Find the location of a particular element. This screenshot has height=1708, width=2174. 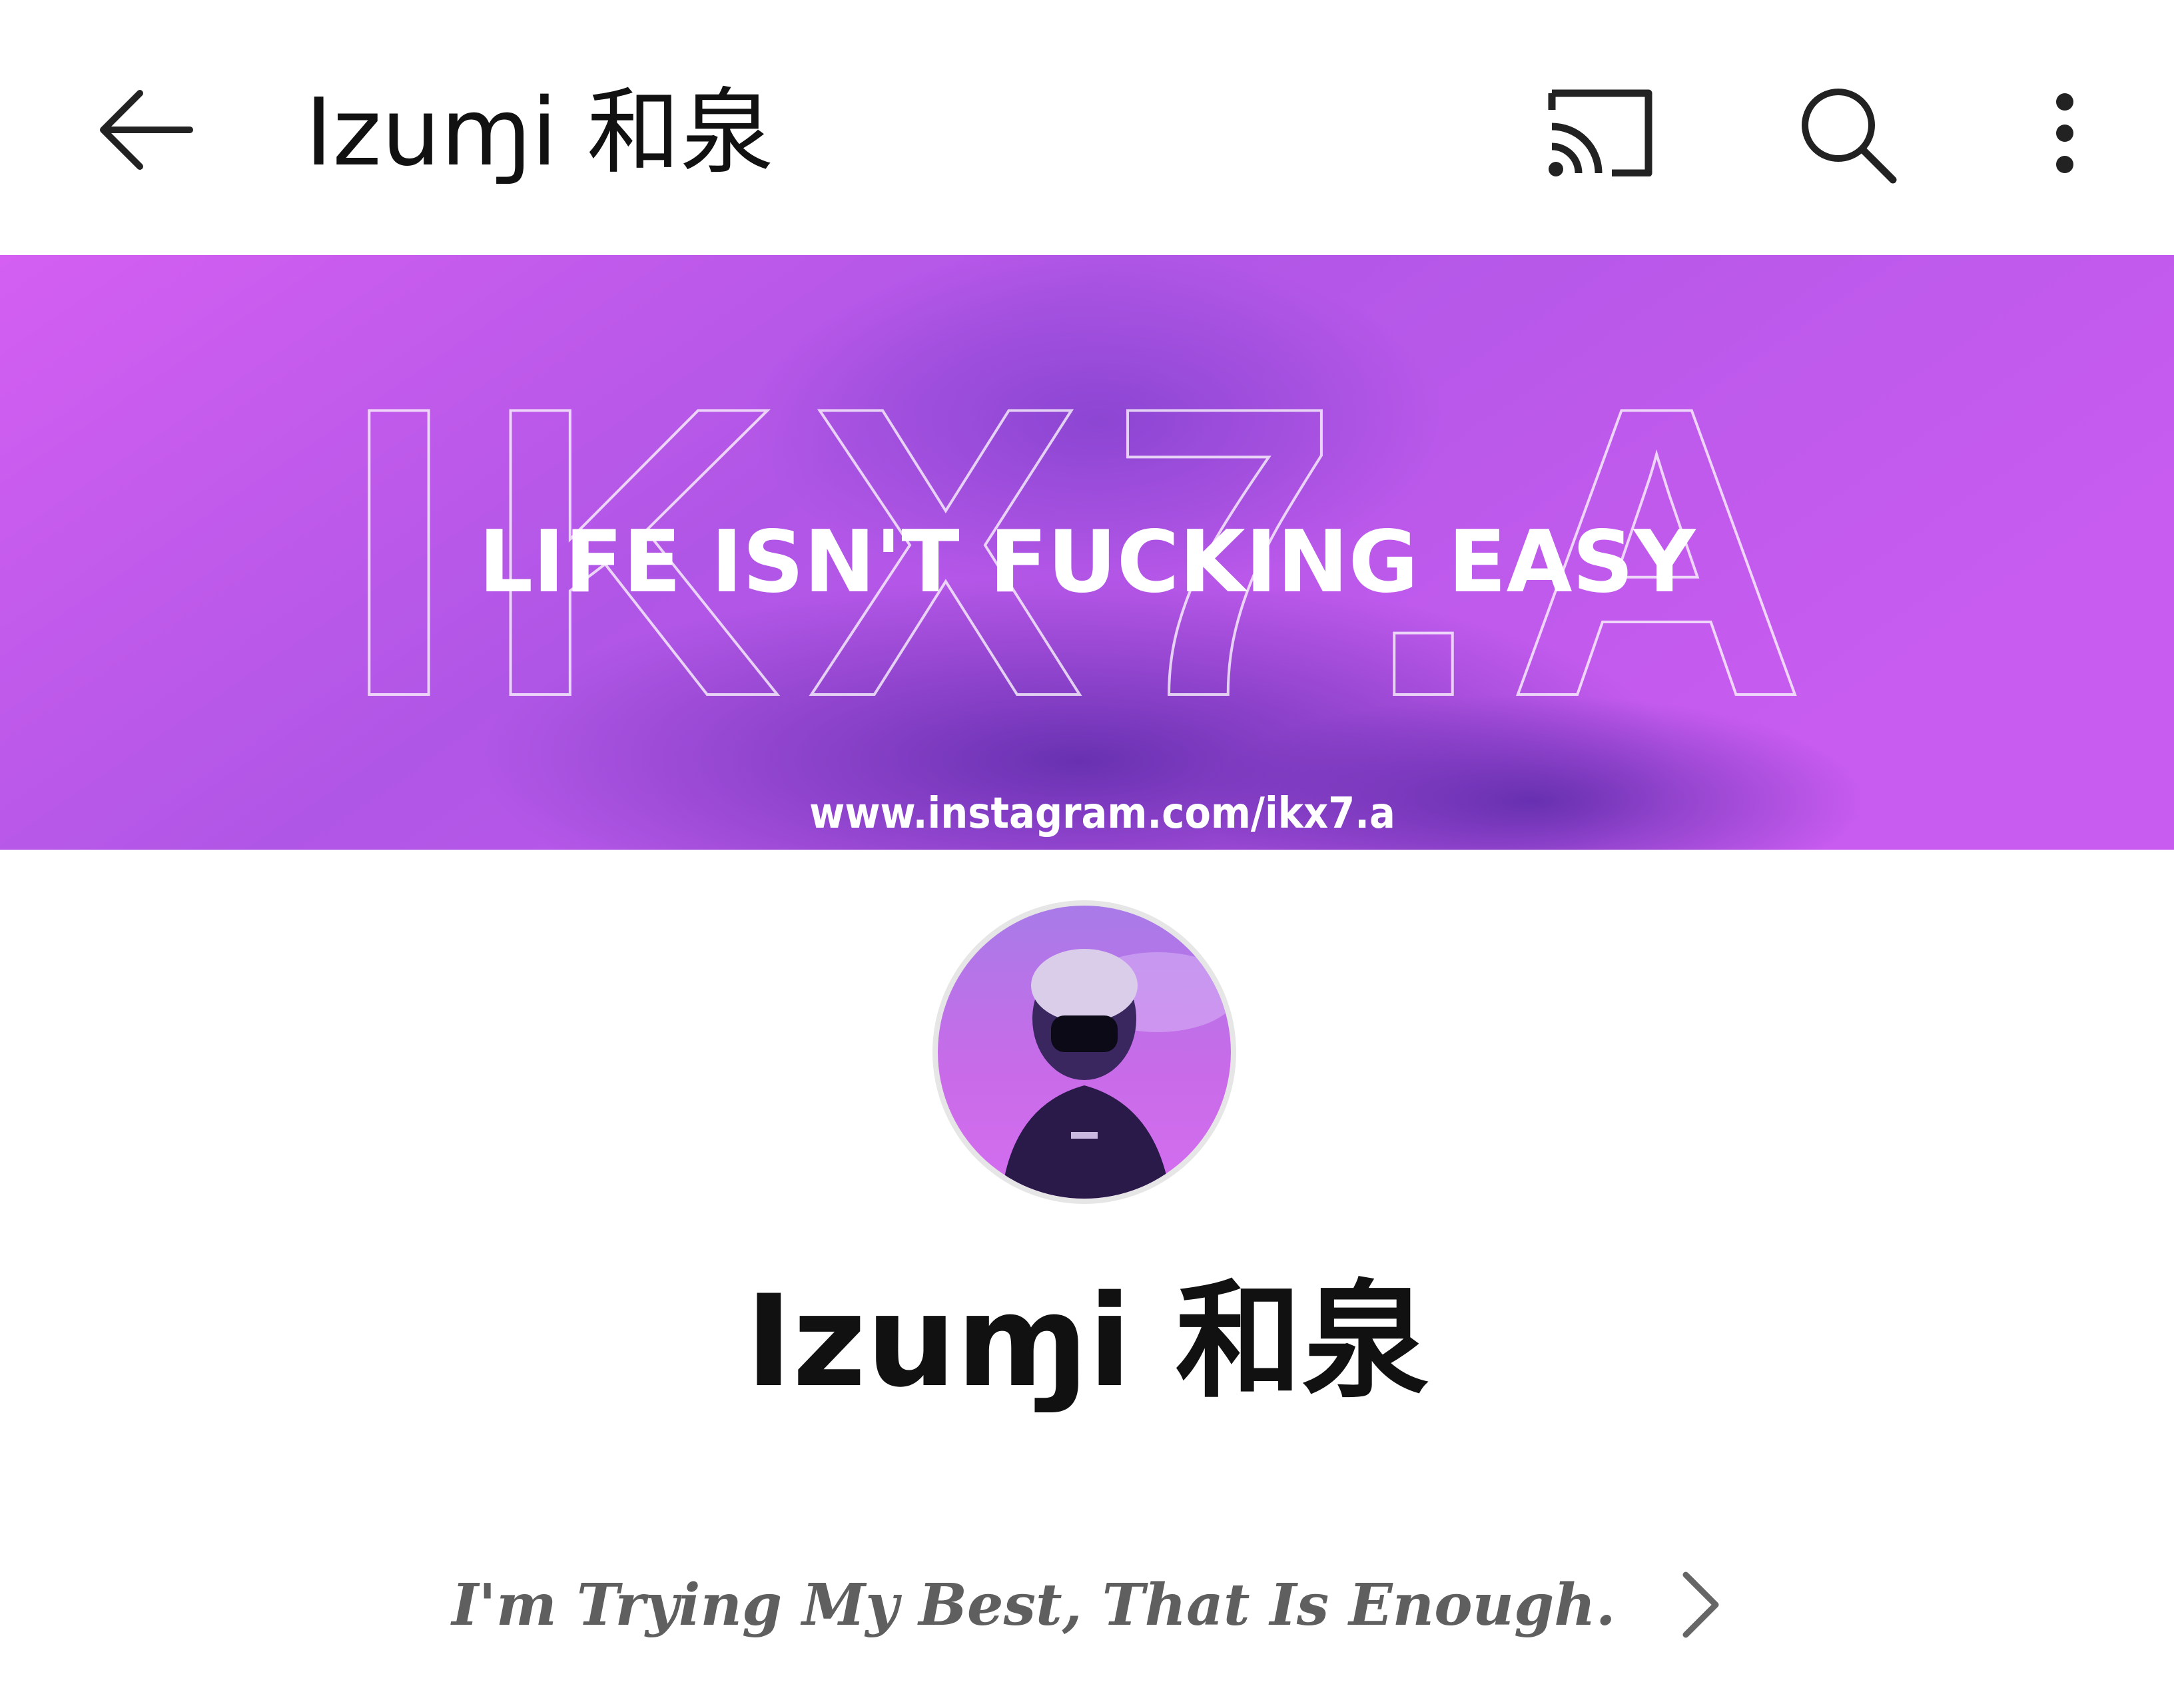

search-icon is located at coordinates (1848, 135).